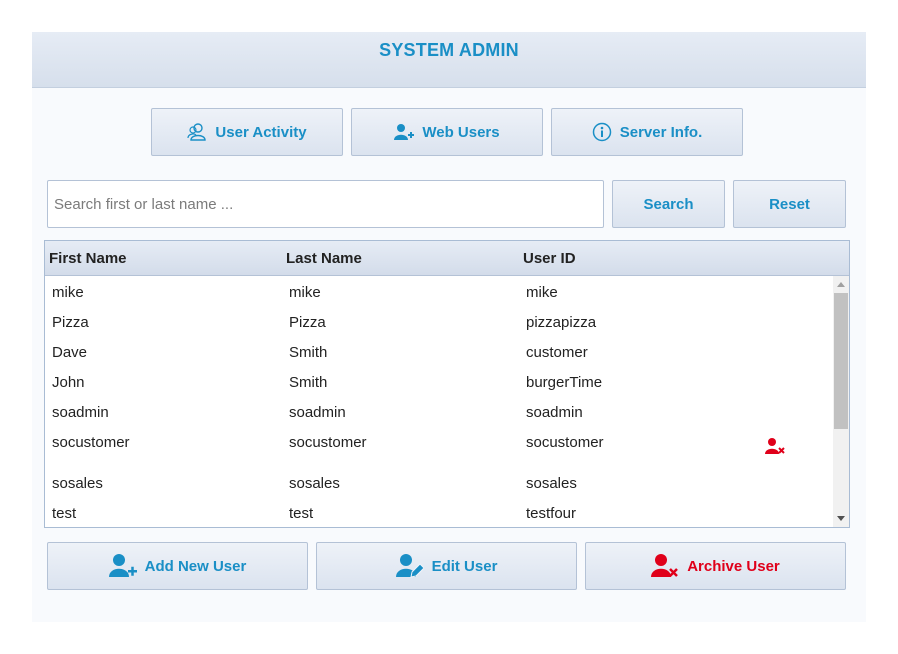 This screenshot has width=898, height=654. I want to click on cell-first-name: mike, so click(68, 292).